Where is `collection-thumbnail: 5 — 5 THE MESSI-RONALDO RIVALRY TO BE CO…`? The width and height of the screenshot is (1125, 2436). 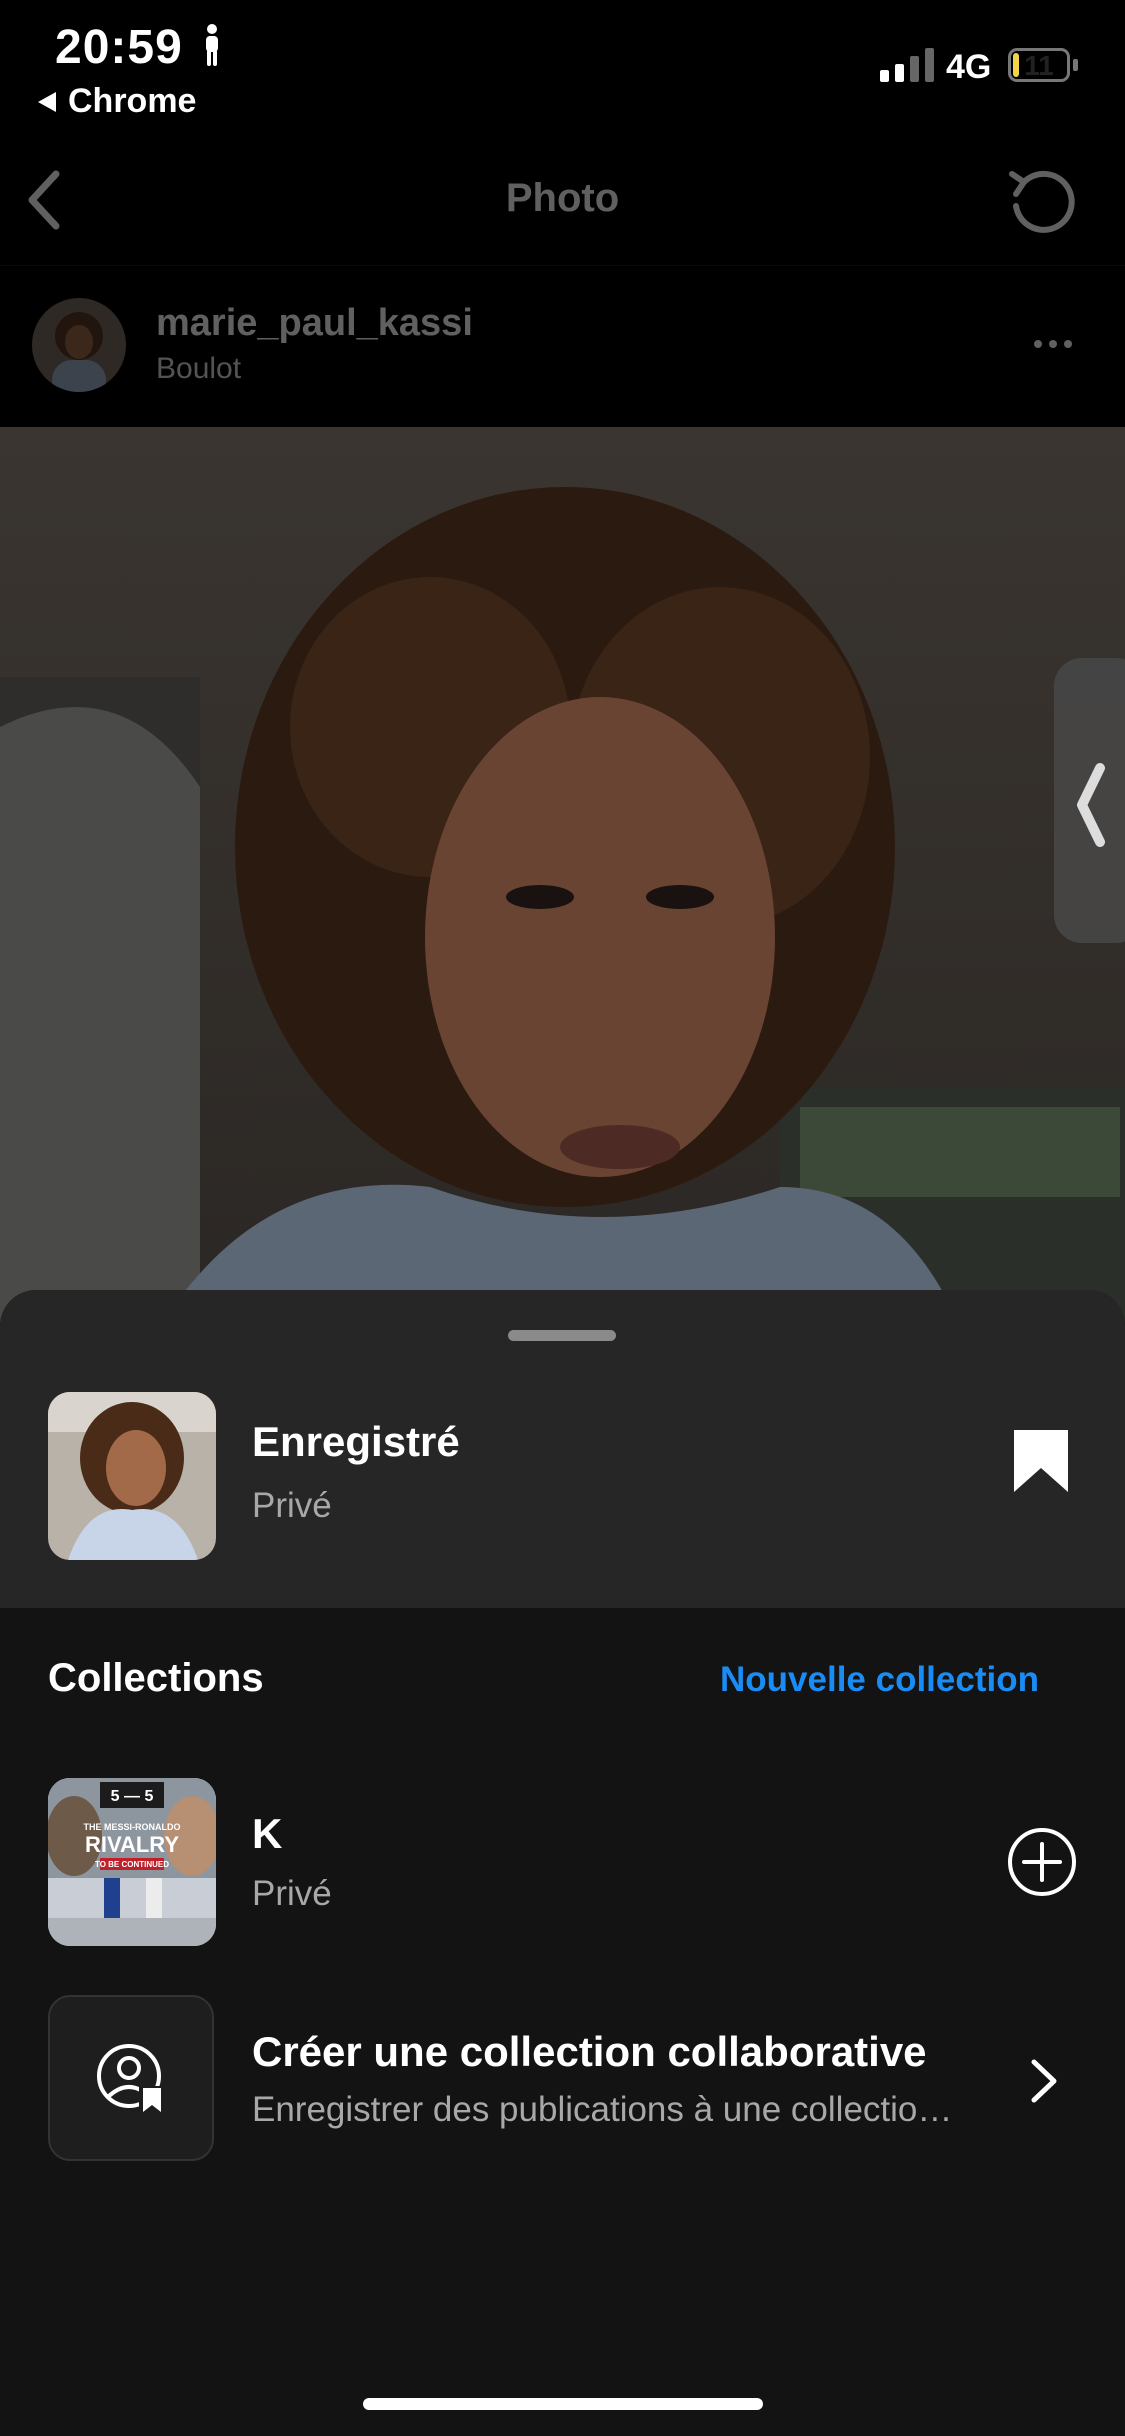
collection-thumbnail: 5 — 5 THE MESSI-RONALDO RIVALRY TO BE CO… is located at coordinates (132, 1862).